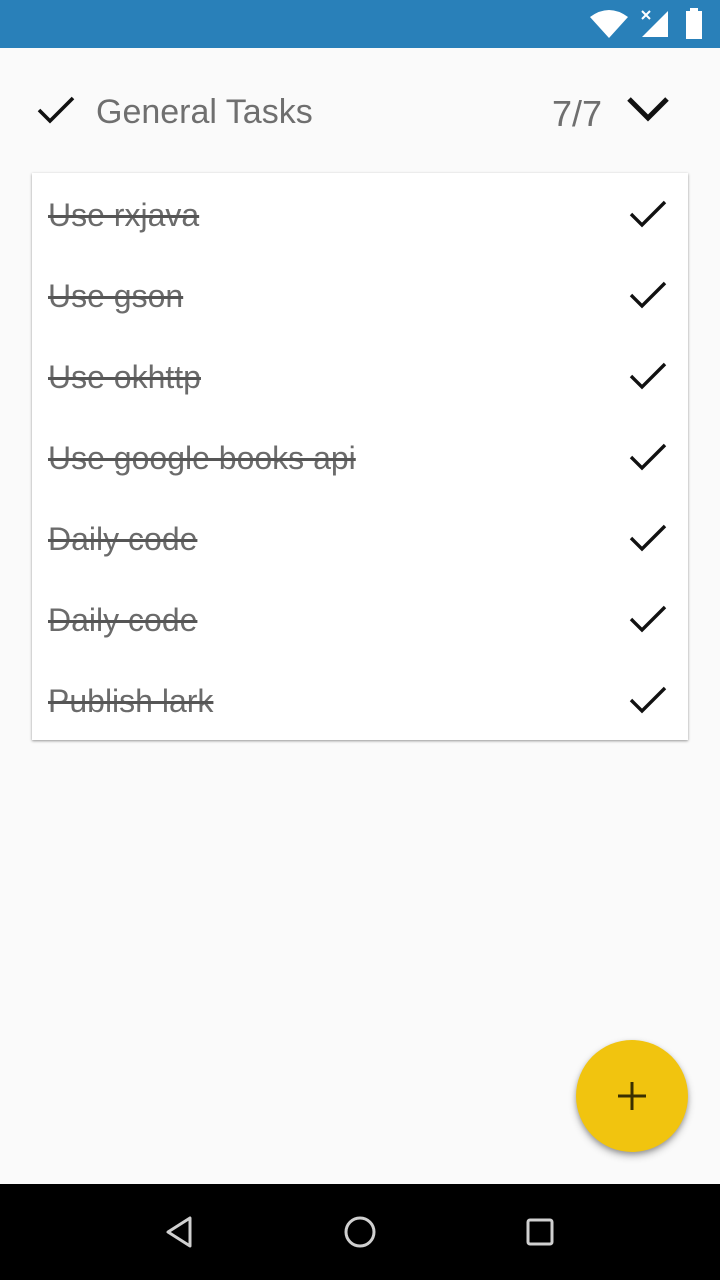 The image size is (720, 1280). I want to click on chevron-down-icon, so click(648, 111).